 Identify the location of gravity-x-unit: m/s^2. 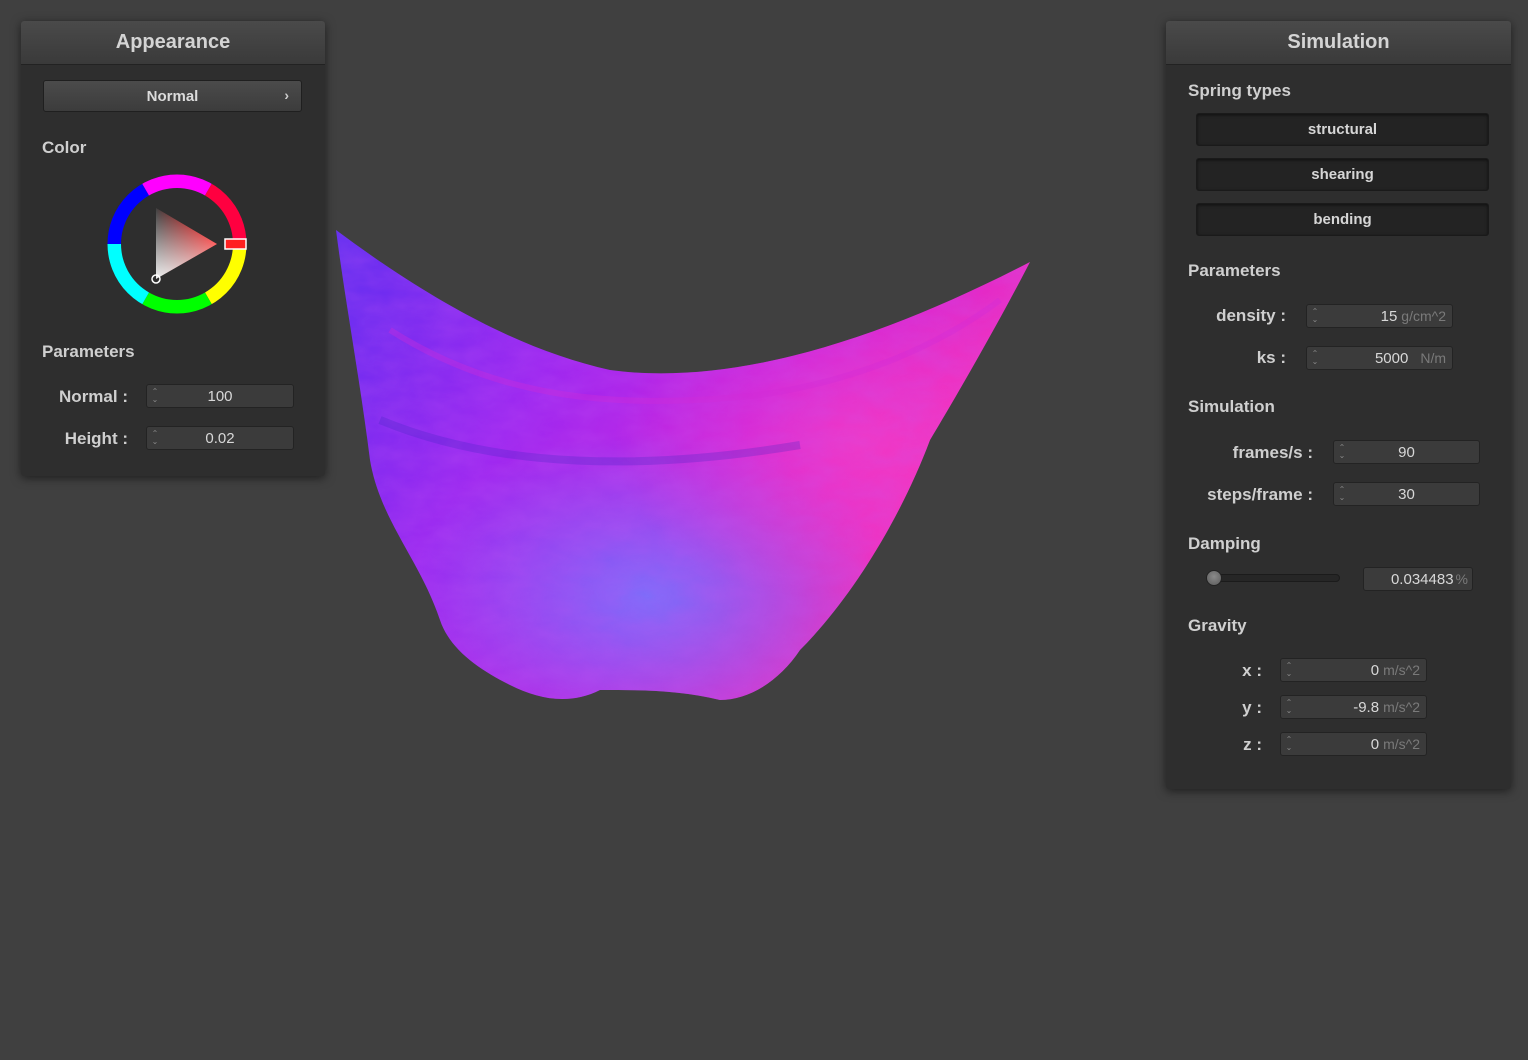
(1401, 670).